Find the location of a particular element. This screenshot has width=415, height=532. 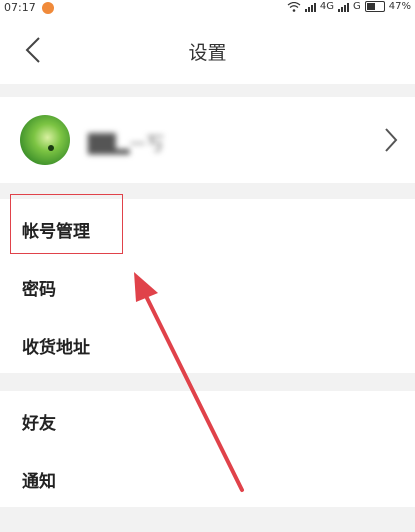

battery-percent: 47% is located at coordinates (399, 6).